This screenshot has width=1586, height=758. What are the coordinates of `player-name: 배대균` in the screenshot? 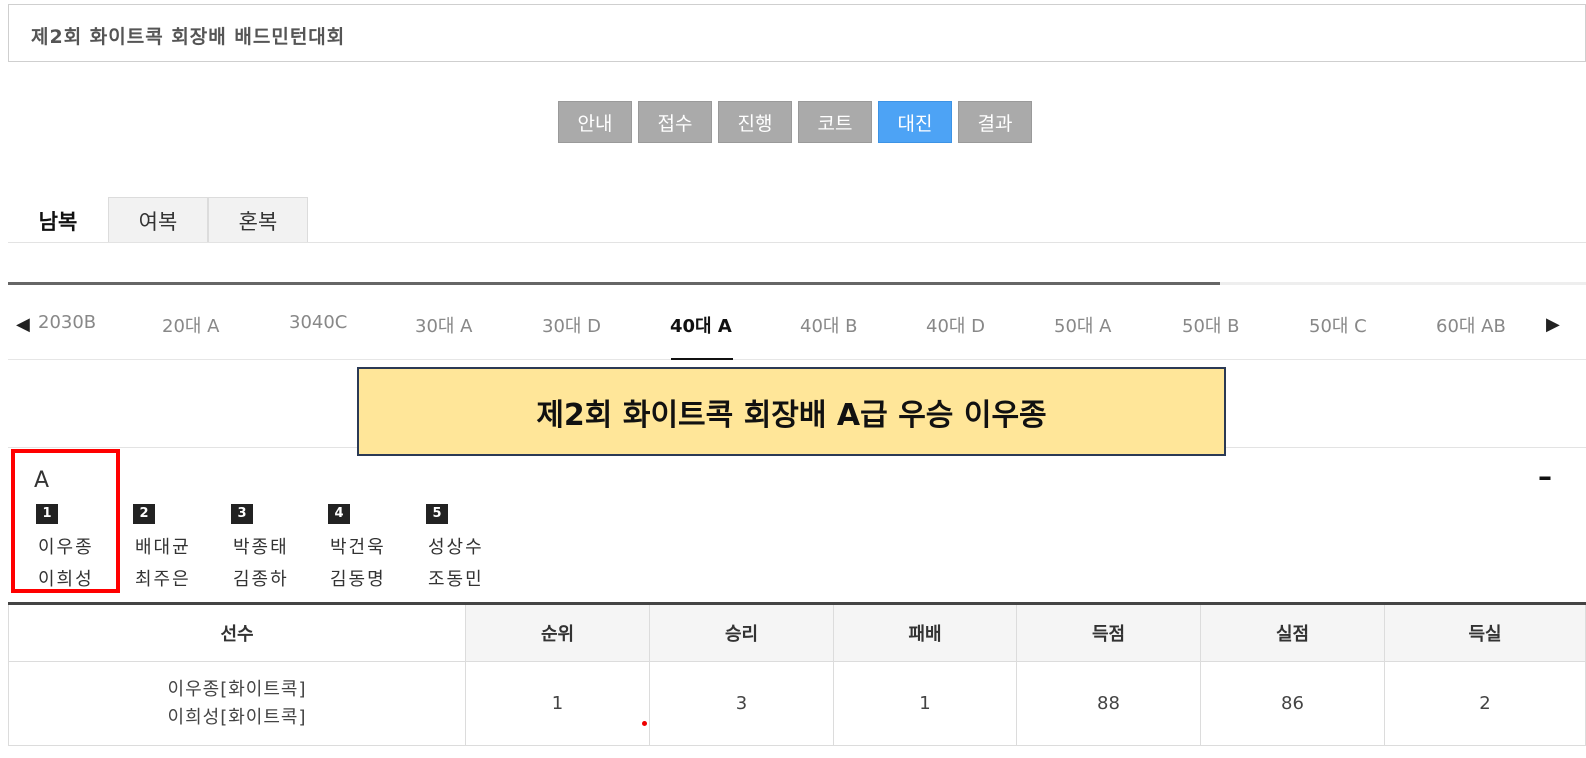 It's located at (163, 547).